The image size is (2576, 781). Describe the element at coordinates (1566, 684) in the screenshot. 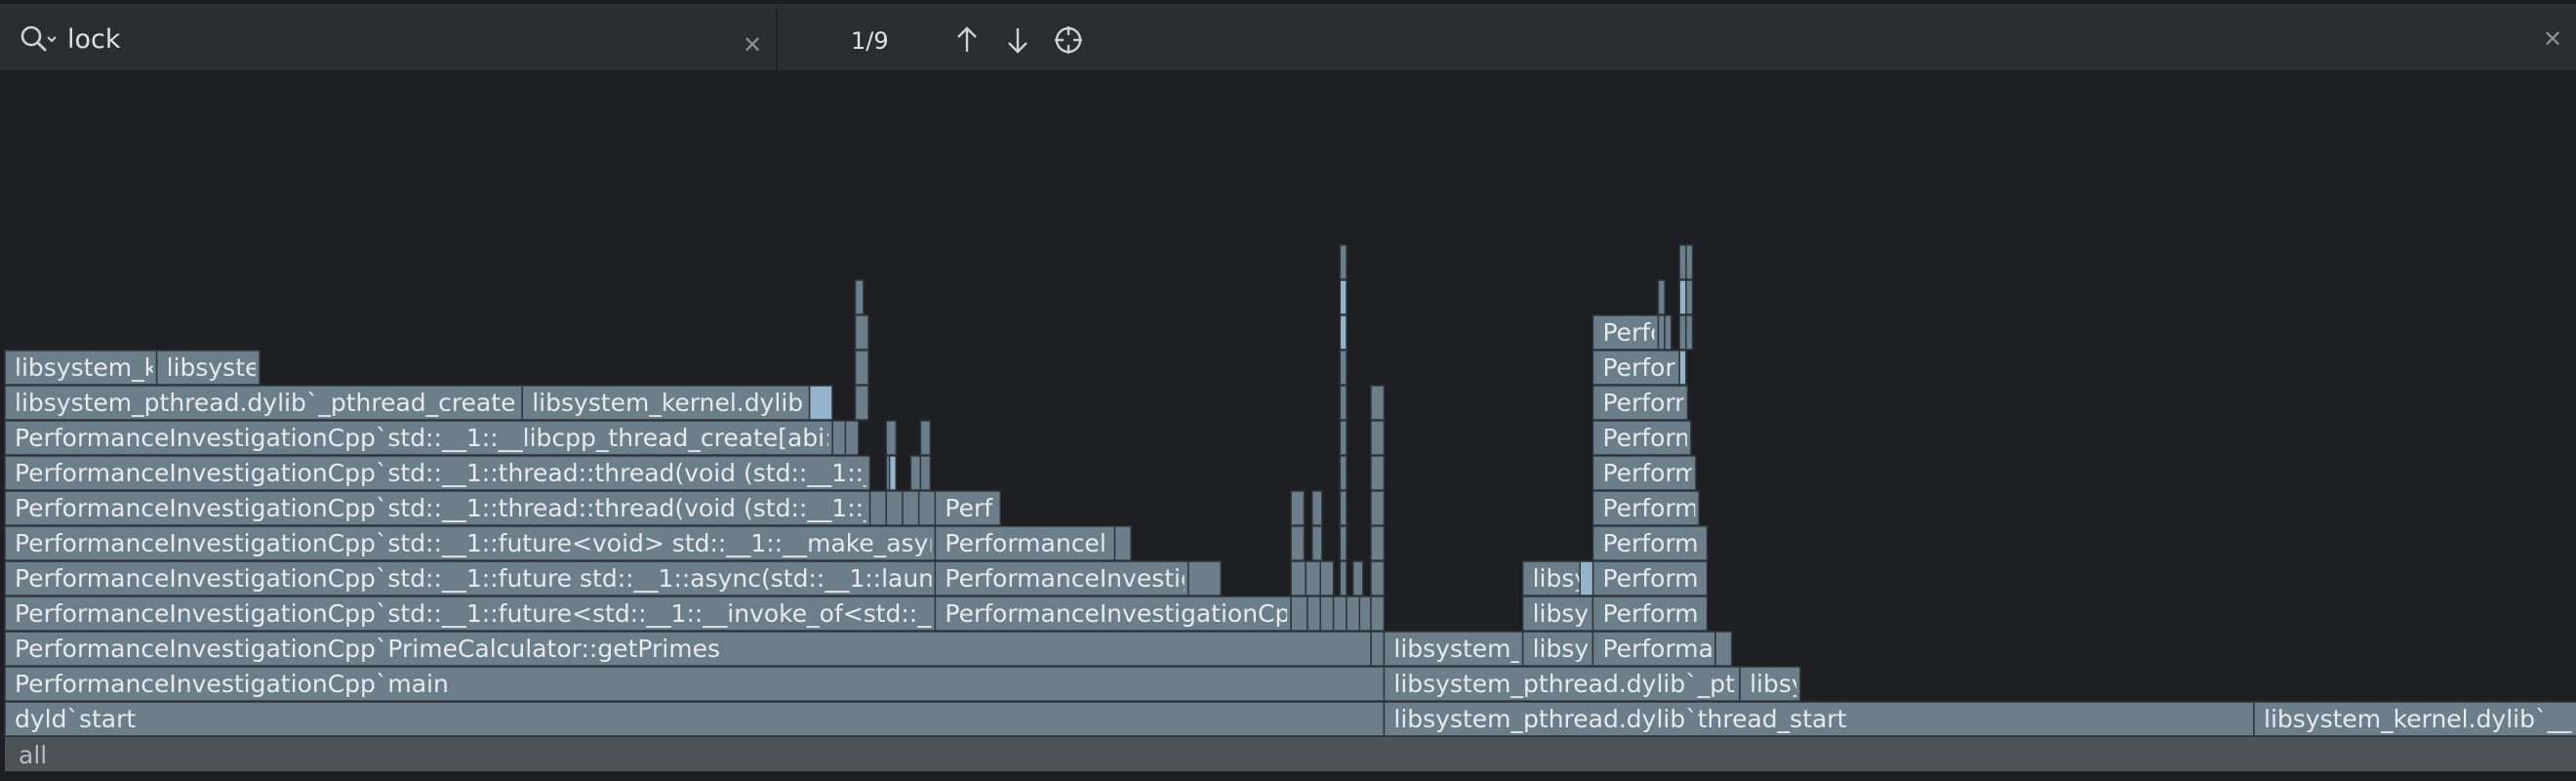

I see `frame-f4: libsystem_pthread.dylib`_pth` at that location.